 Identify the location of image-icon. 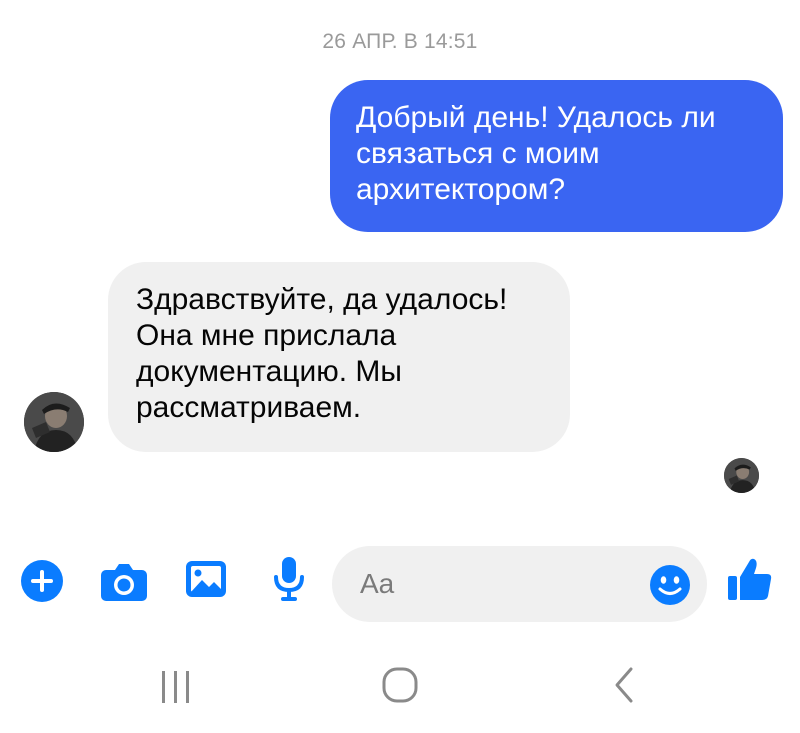
(206, 579).